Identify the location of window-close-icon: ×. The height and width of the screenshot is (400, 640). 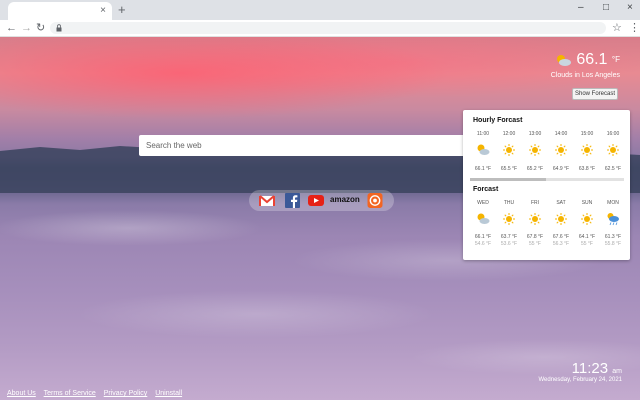
(630, 8).